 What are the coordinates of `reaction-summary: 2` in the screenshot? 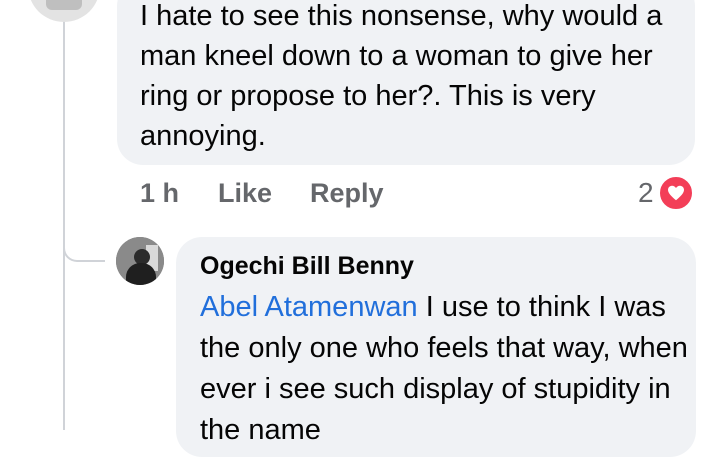 It's located at (666, 193).